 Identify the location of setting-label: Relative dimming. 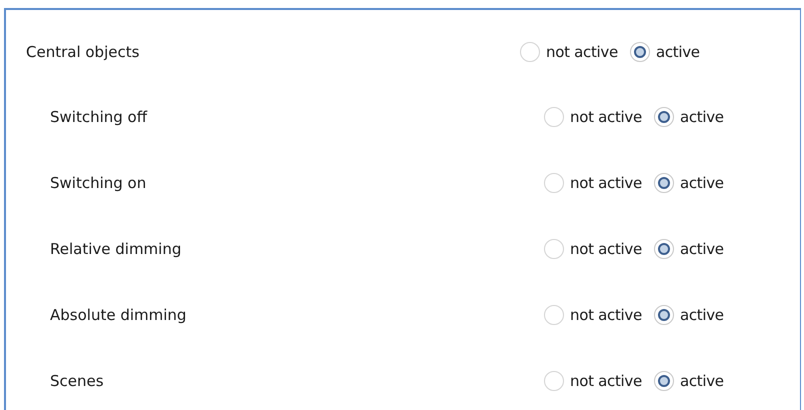
(115, 249).